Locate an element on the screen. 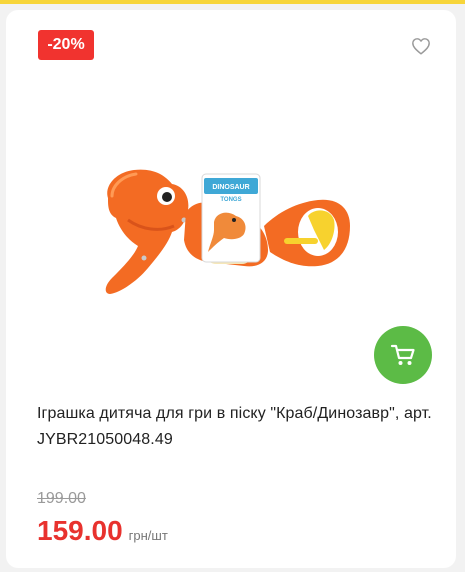  shopping-cart-icon is located at coordinates (402, 354).